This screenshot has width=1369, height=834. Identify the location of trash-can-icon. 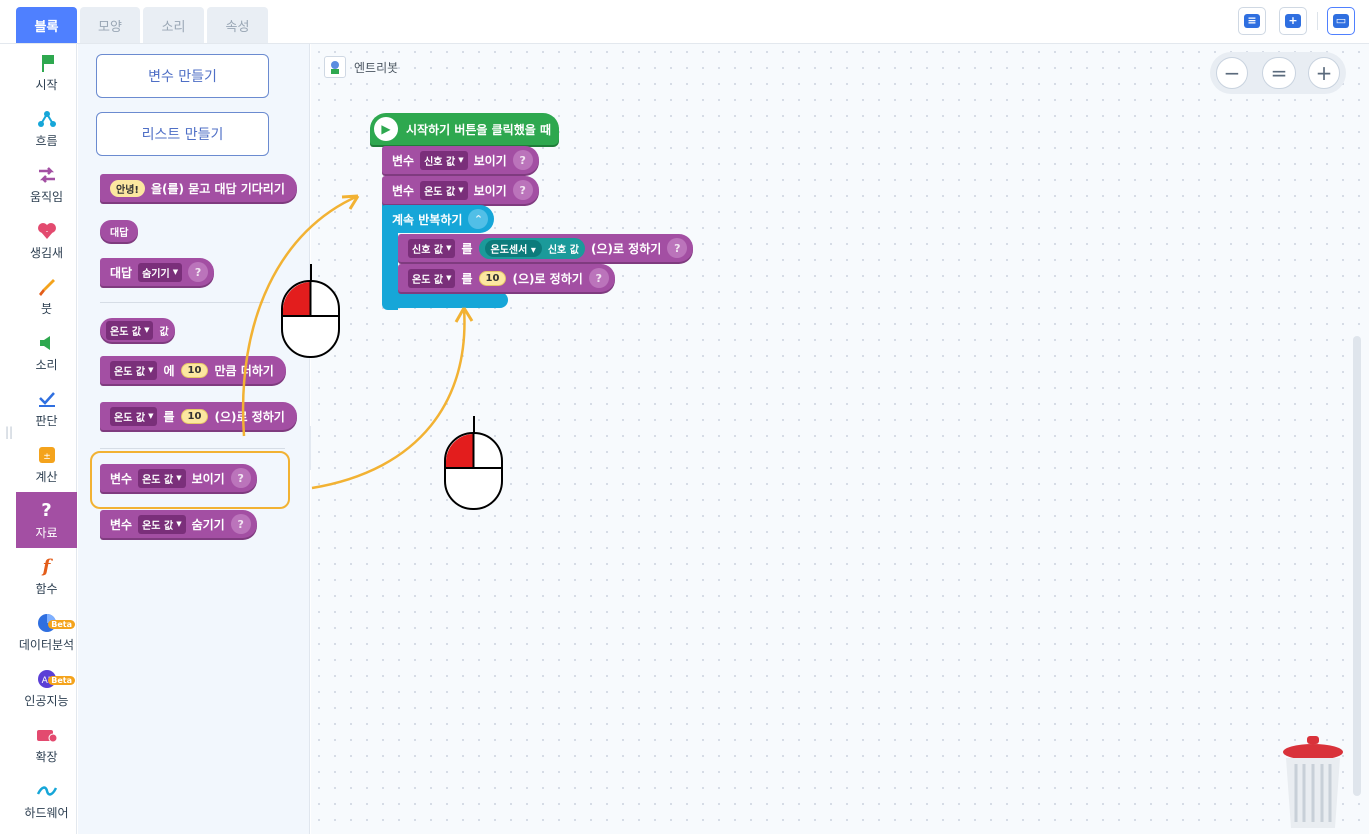
(1313, 784).